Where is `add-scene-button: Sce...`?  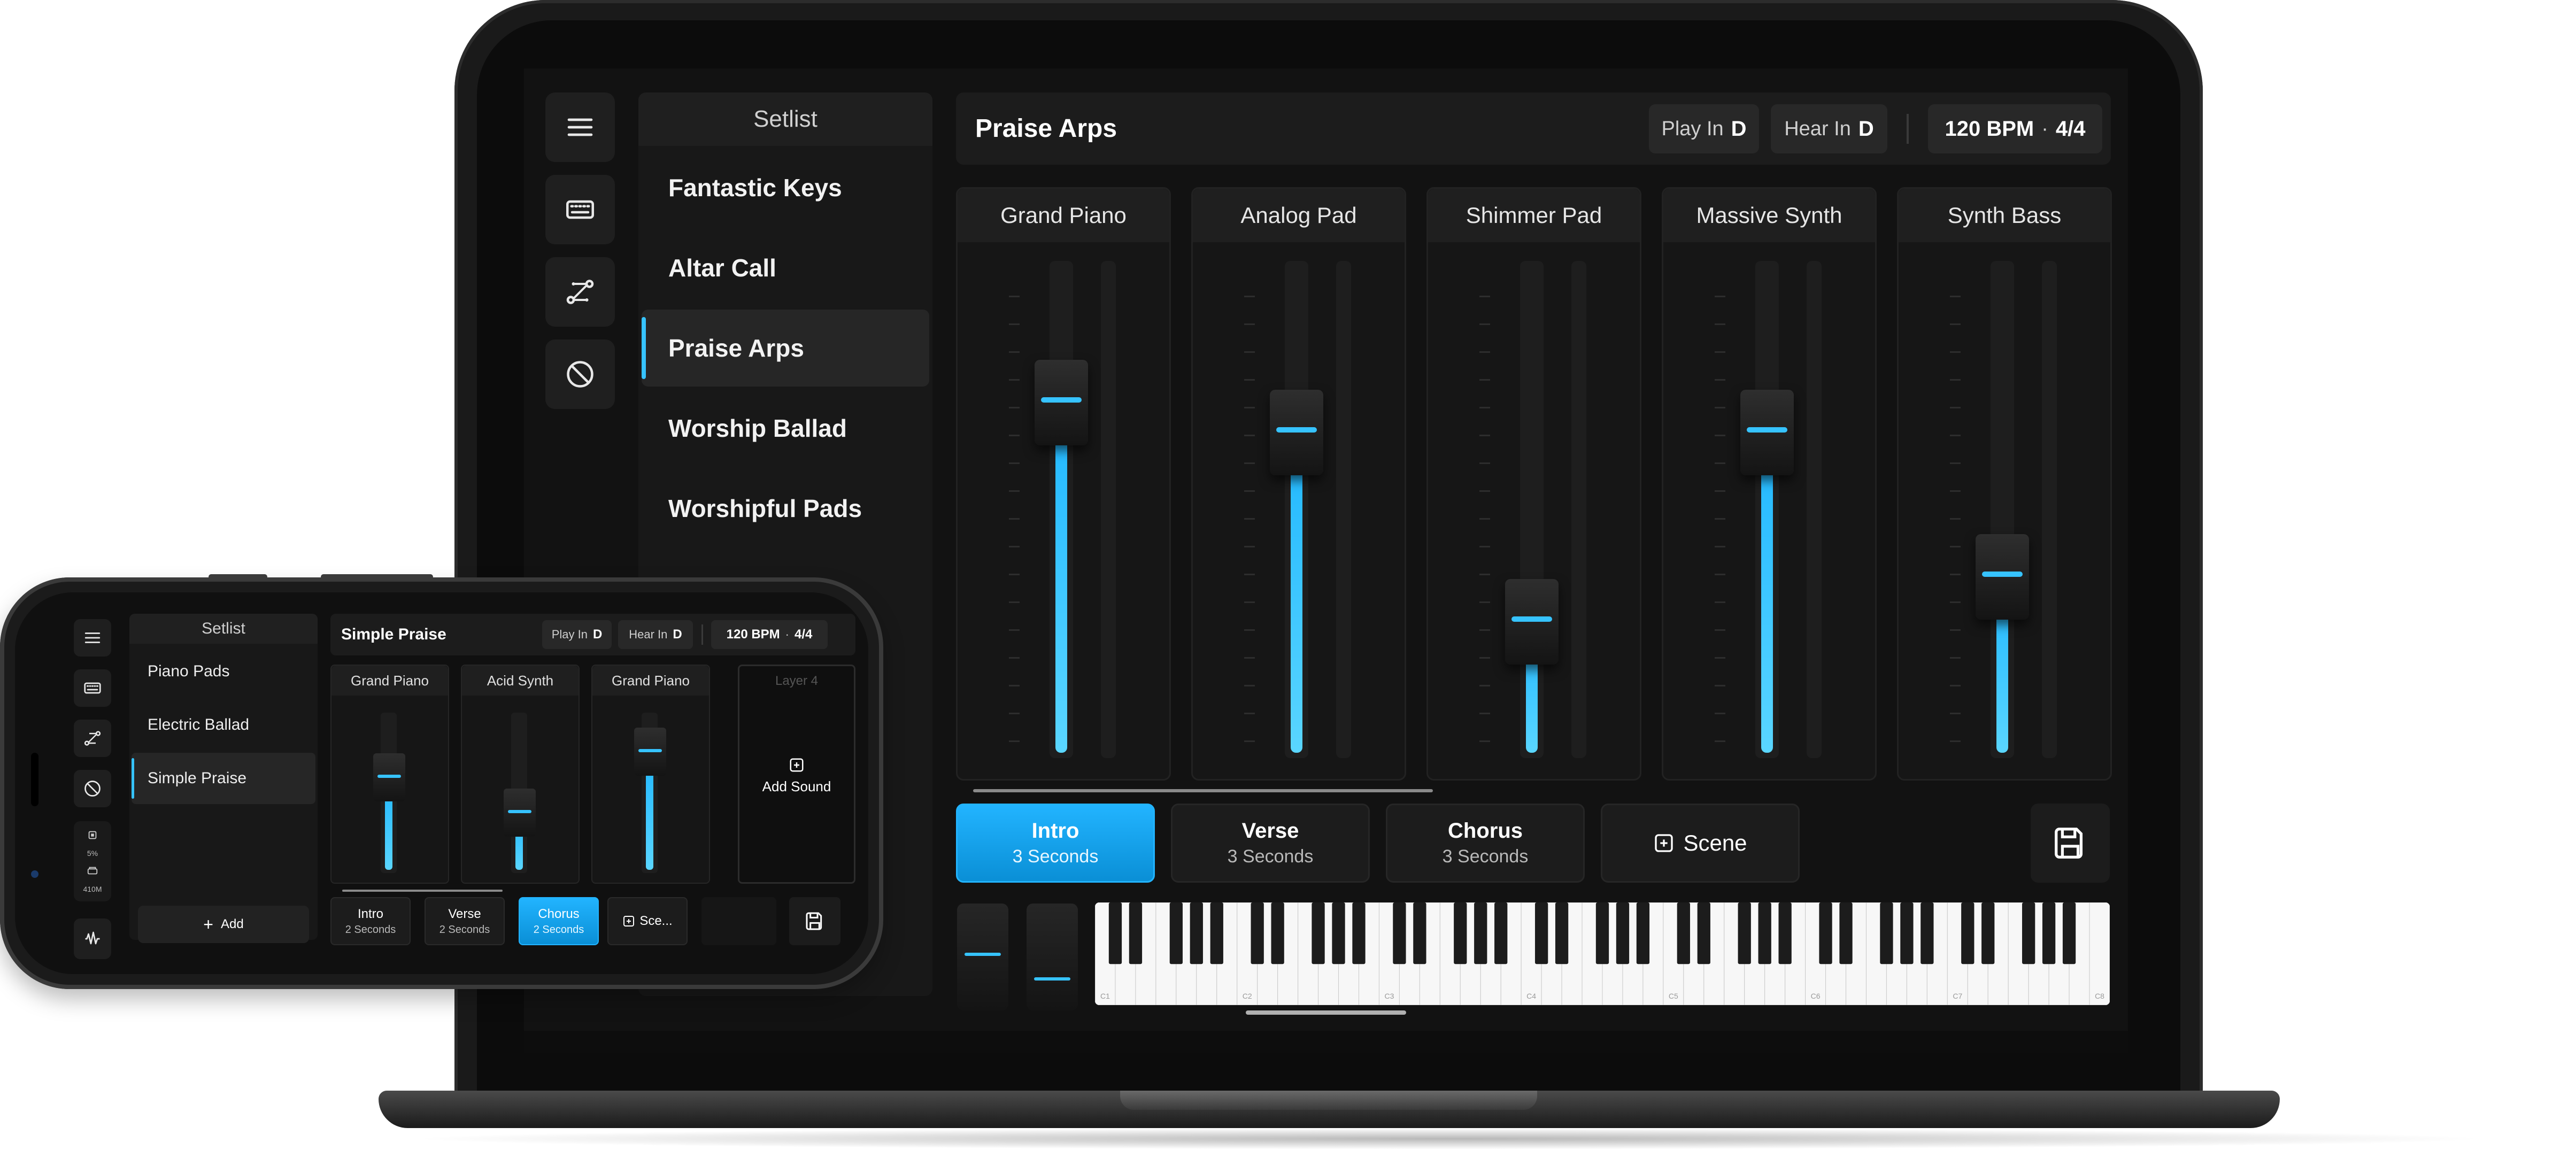 add-scene-button: Sce... is located at coordinates (647, 921).